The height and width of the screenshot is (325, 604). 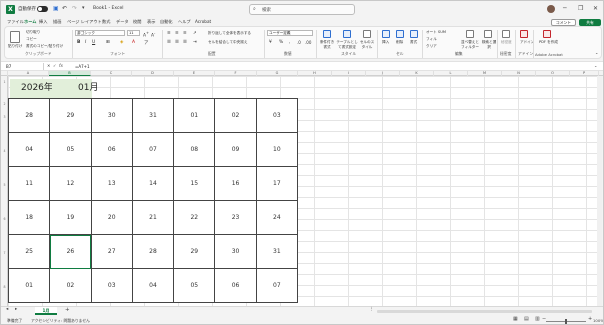 What do you see at coordinates (386, 34) in the screenshot?
I see `insert-cells-icon` at bounding box center [386, 34].